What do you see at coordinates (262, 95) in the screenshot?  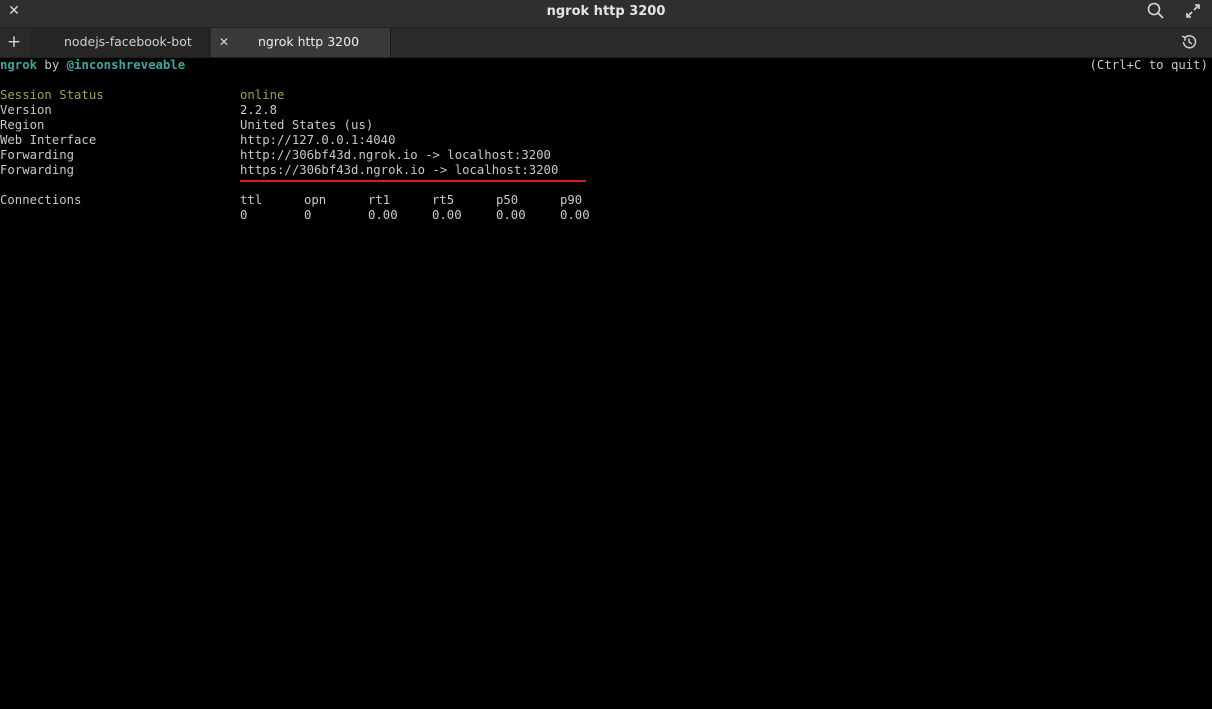 I see `session-status-value: online` at bounding box center [262, 95].